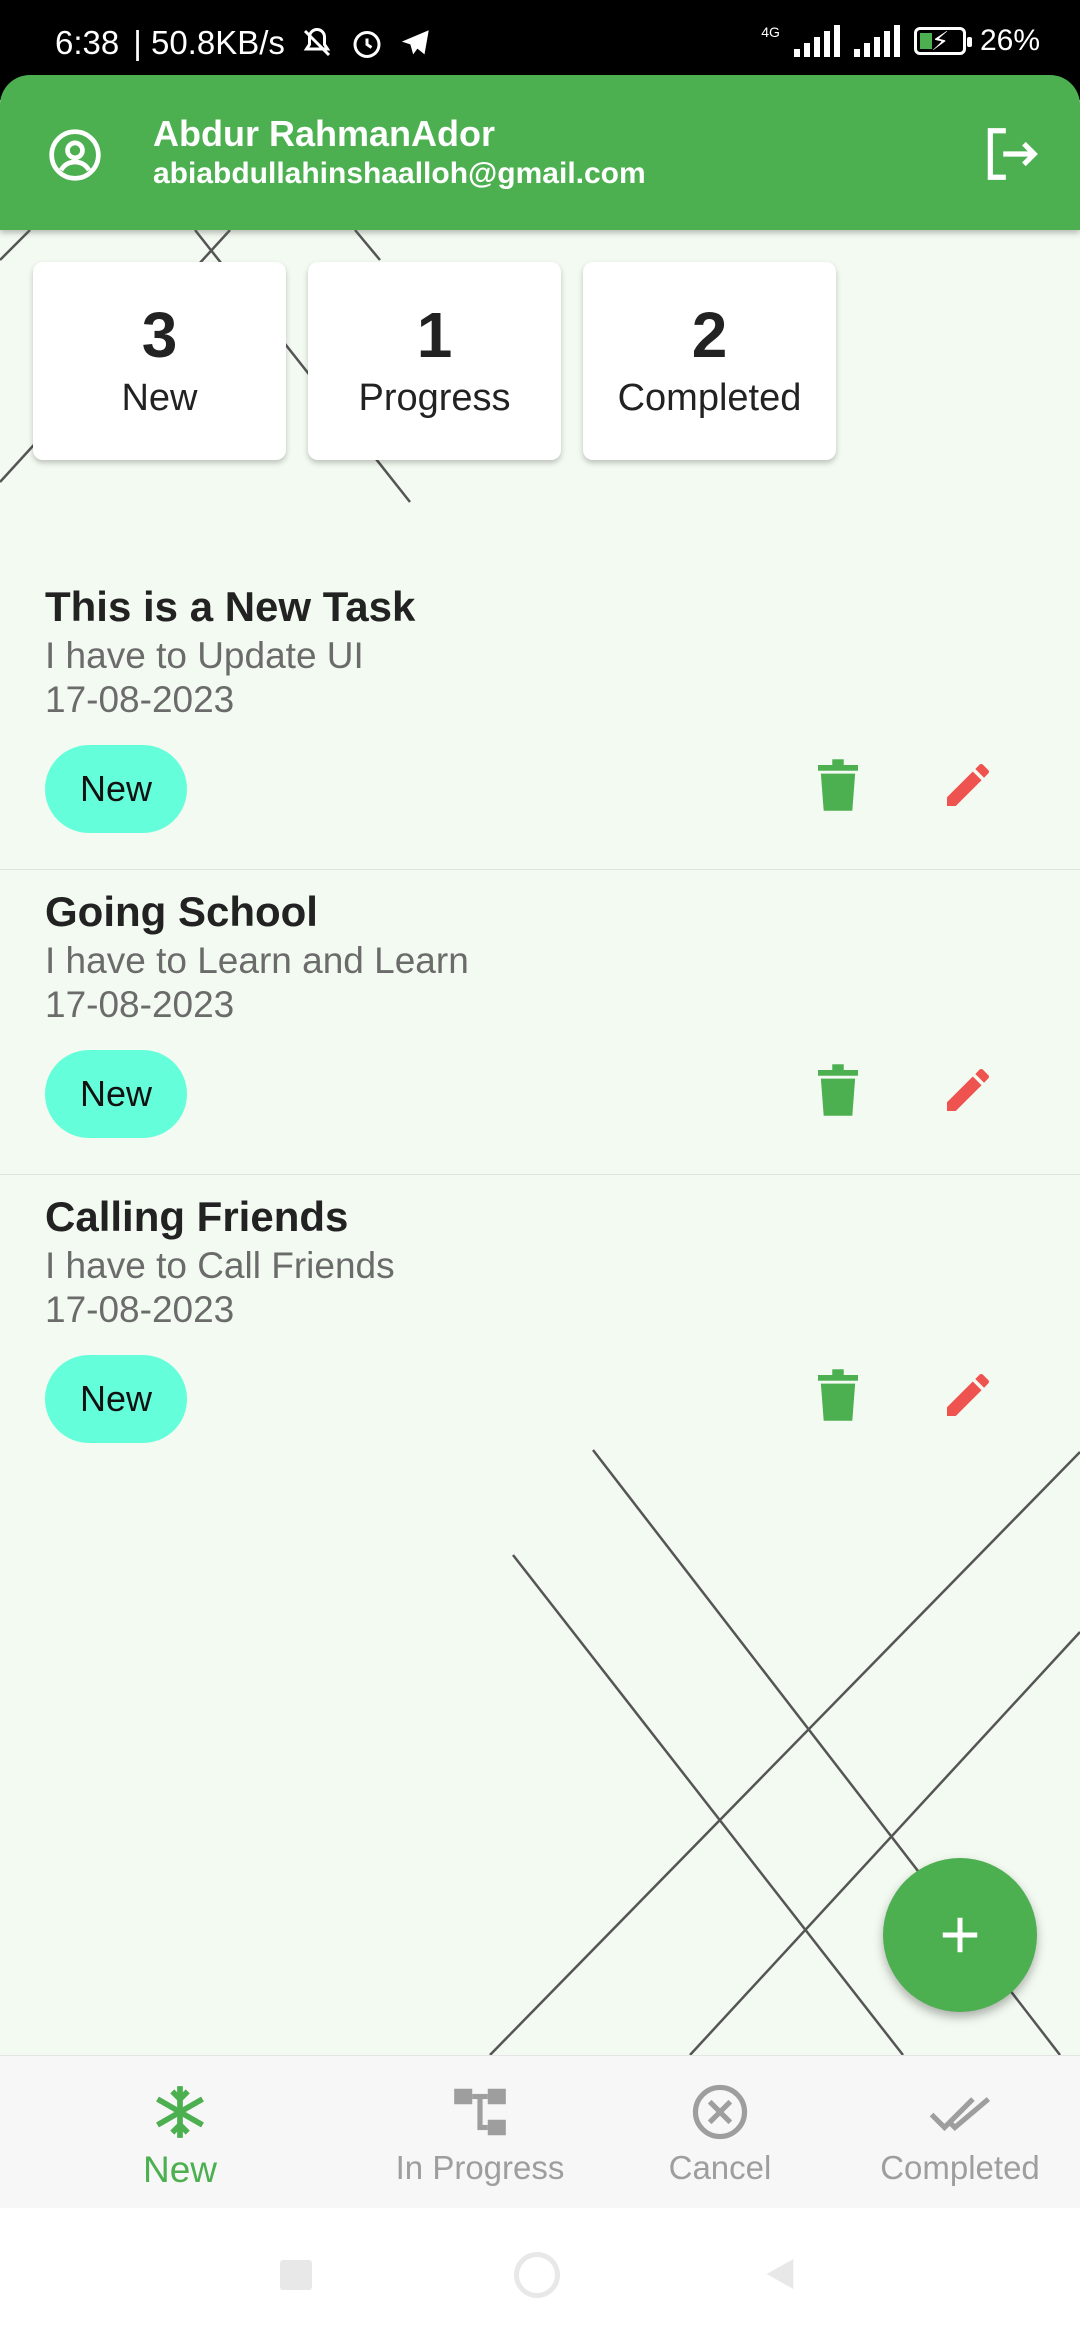 The width and height of the screenshot is (1080, 2340). Describe the element at coordinates (317, 42) in the screenshot. I see `mute-bell-icon` at that location.